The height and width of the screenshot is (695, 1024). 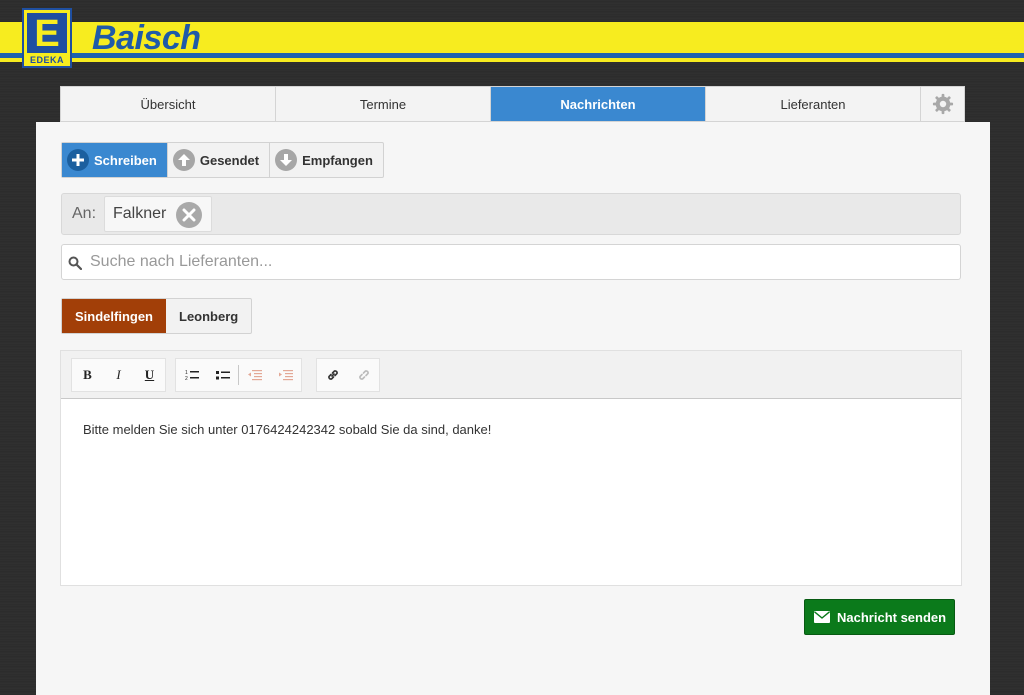 I want to click on ordered-list-icon: 1 2, so click(x=192, y=375).